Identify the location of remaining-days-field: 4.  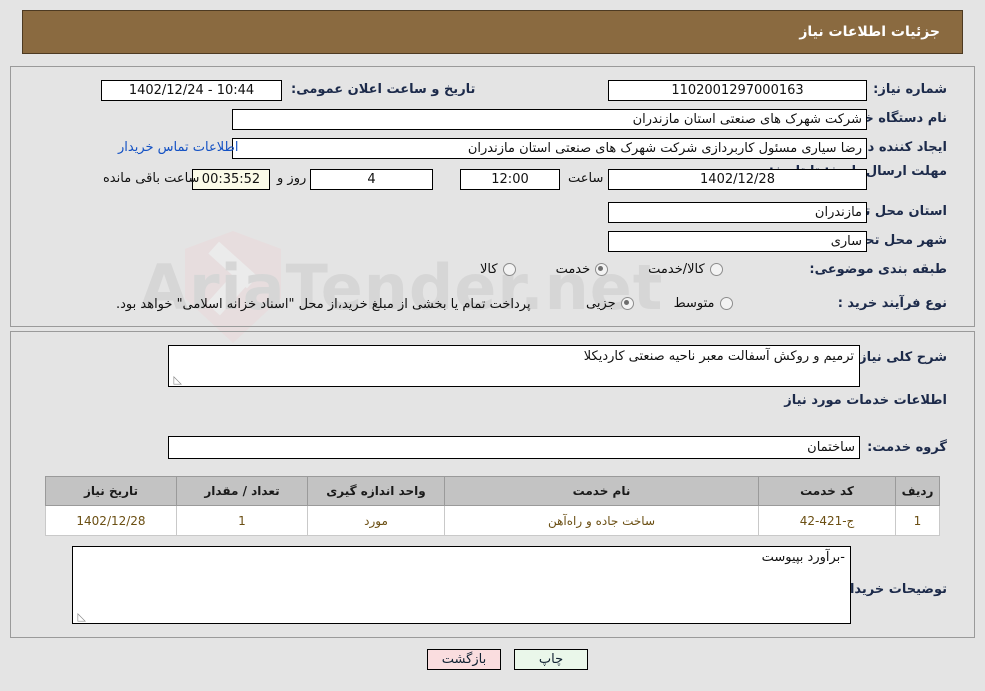
(371, 179).